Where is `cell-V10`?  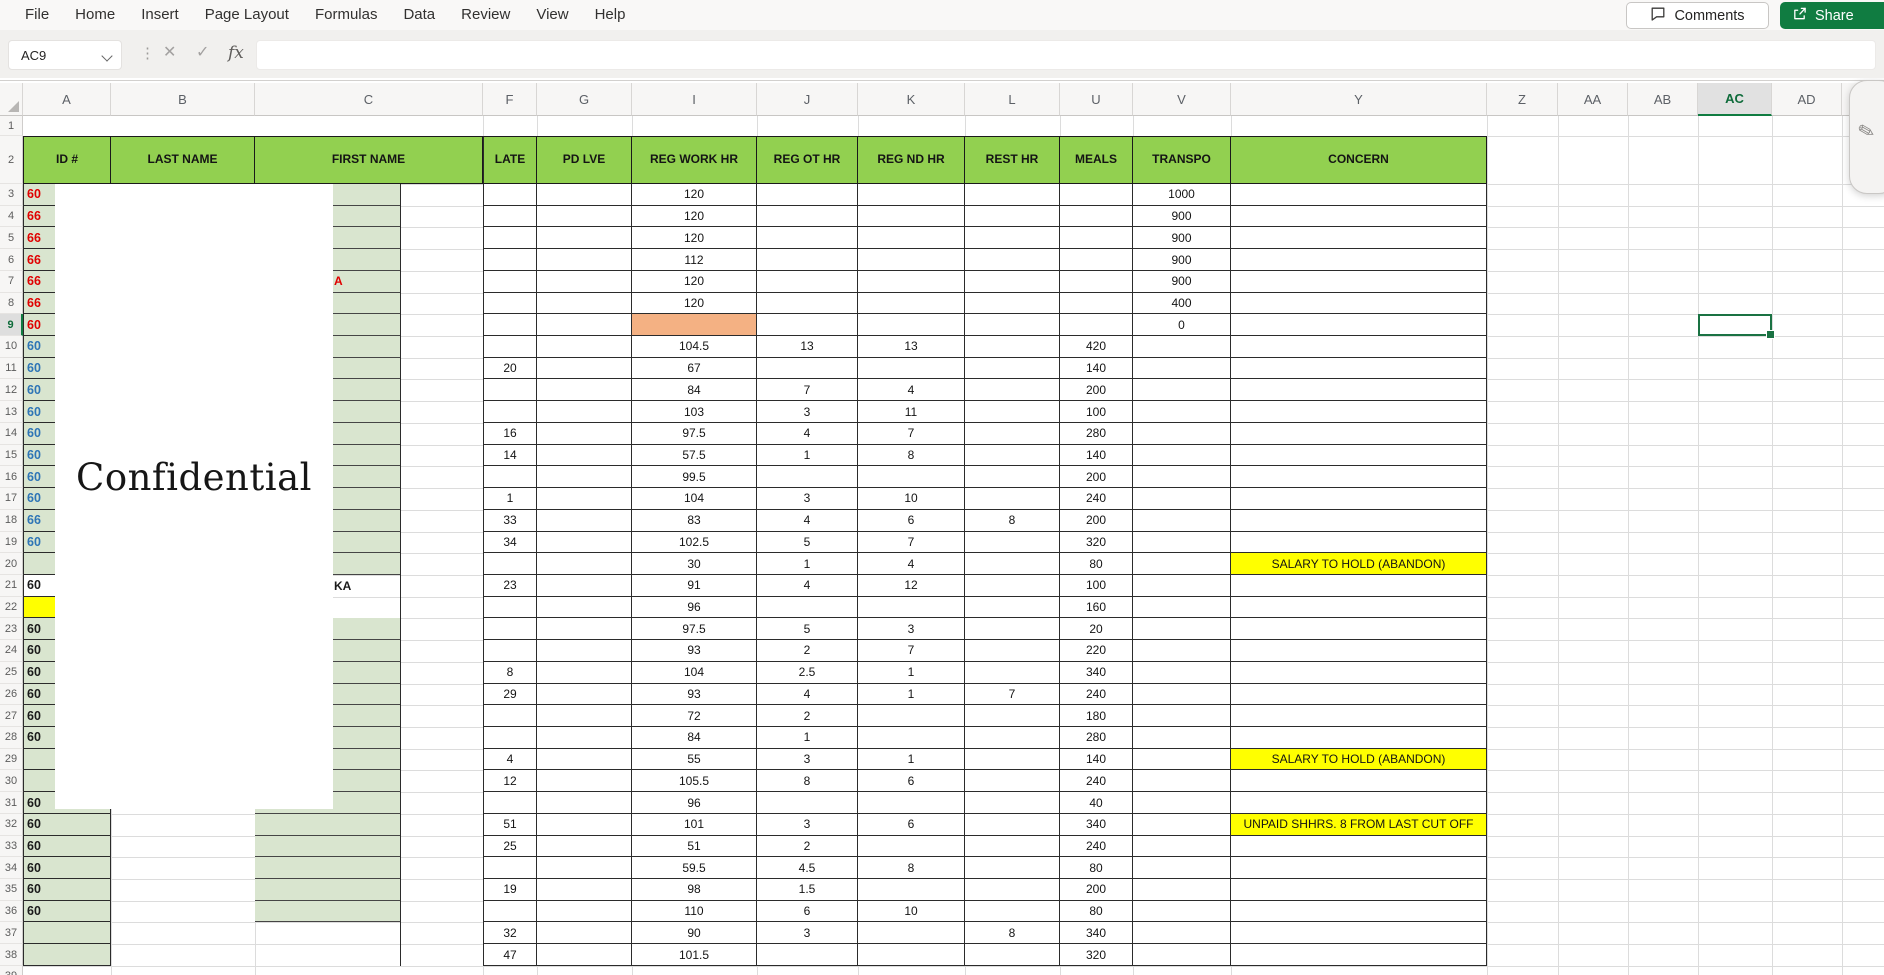
cell-V10 is located at coordinates (1182, 347).